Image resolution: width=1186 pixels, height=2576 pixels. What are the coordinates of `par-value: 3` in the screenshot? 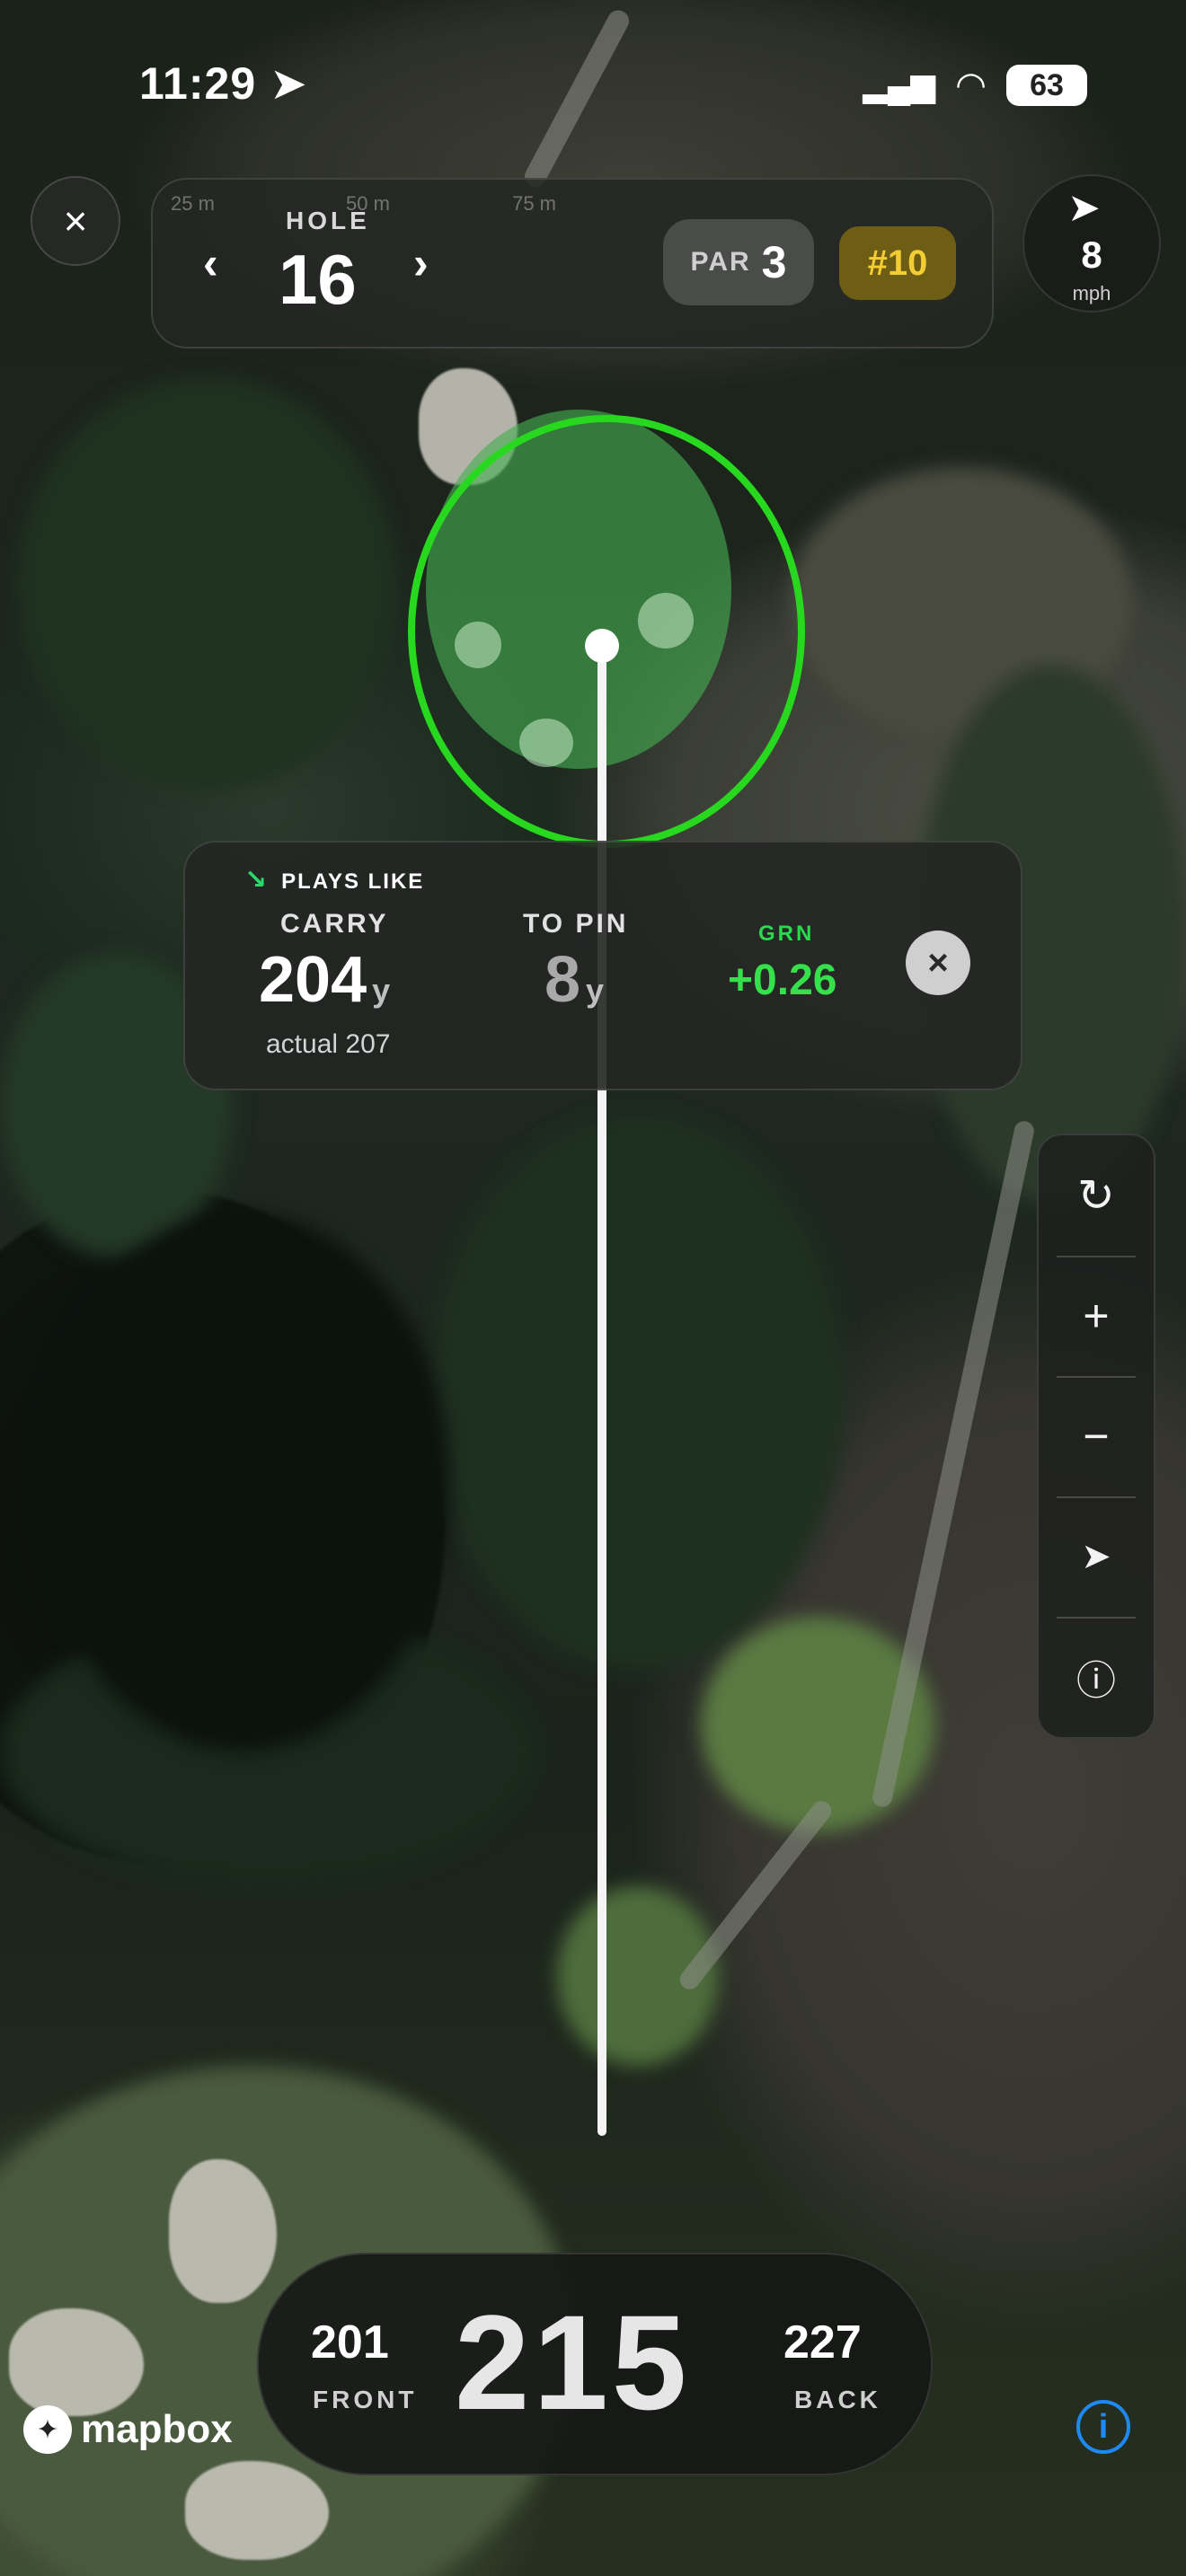 It's located at (774, 262).